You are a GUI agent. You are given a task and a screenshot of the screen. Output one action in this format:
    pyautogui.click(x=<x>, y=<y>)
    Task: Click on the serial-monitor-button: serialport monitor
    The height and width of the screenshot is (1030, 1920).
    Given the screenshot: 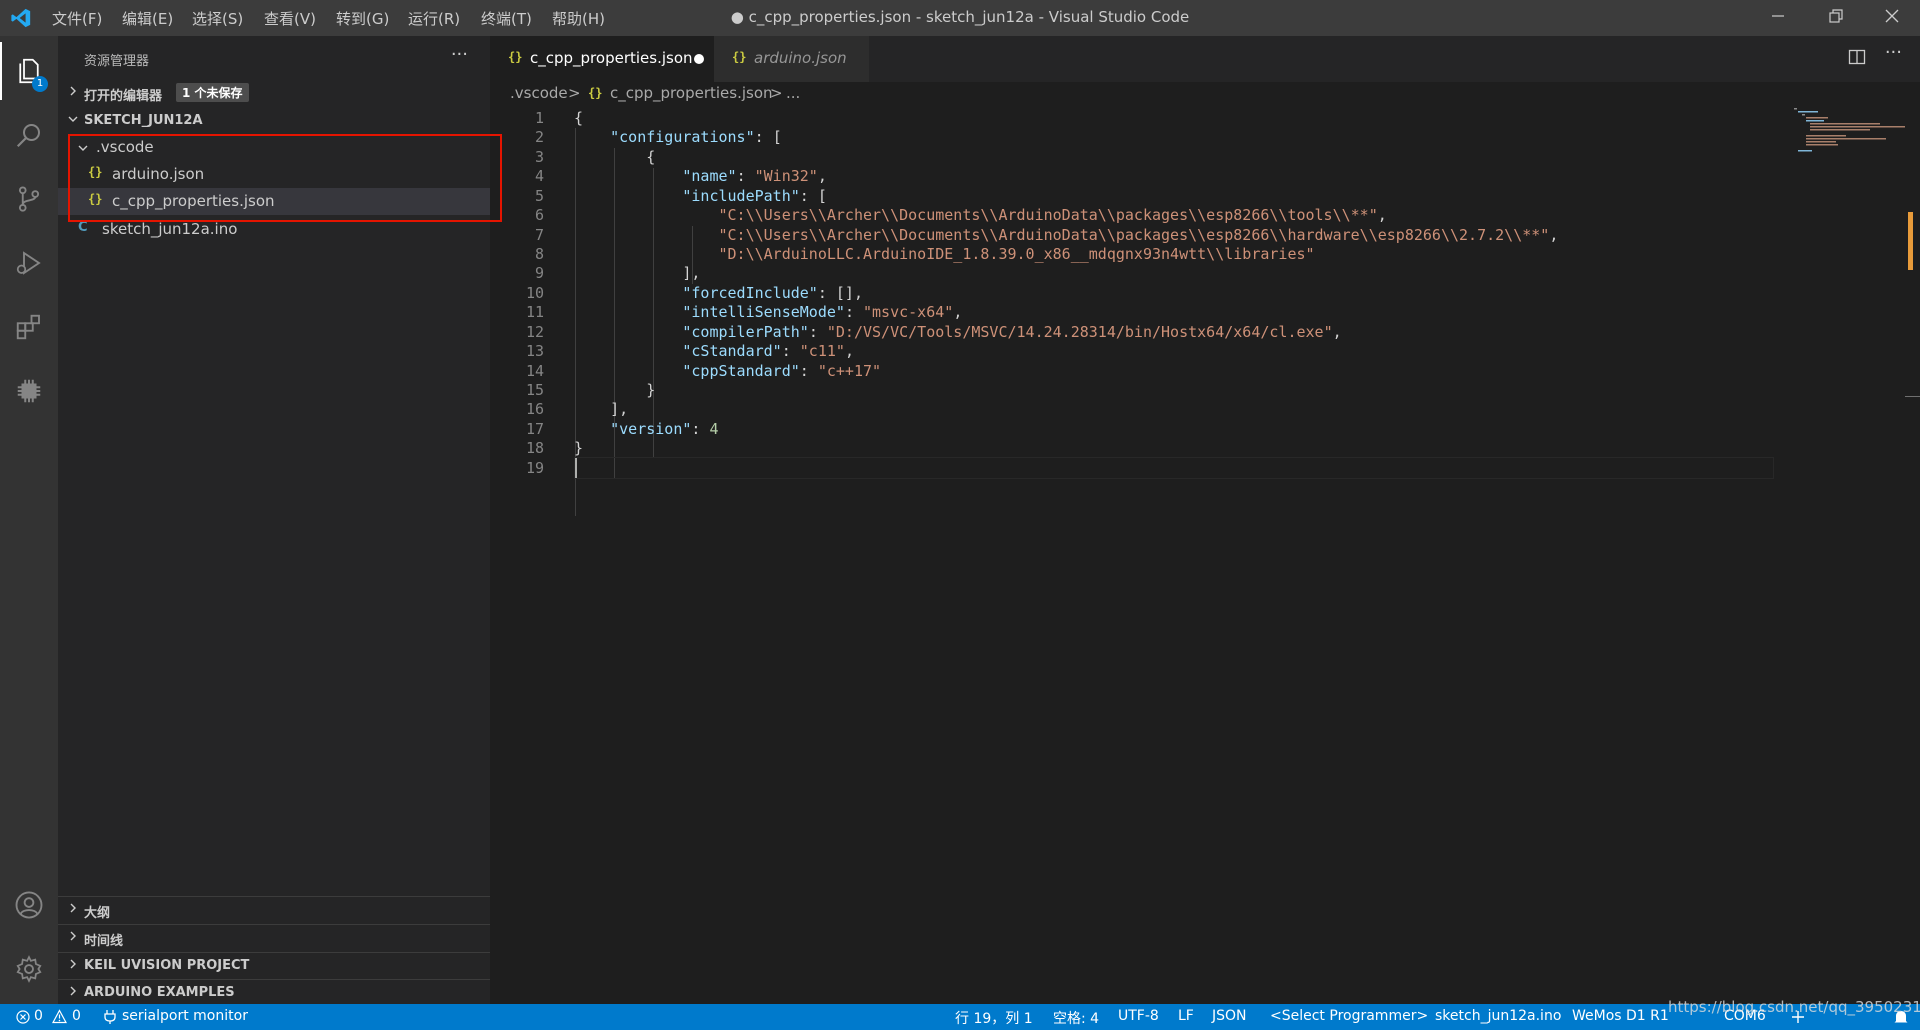 What is the action you would take?
    pyautogui.click(x=184, y=1017)
    